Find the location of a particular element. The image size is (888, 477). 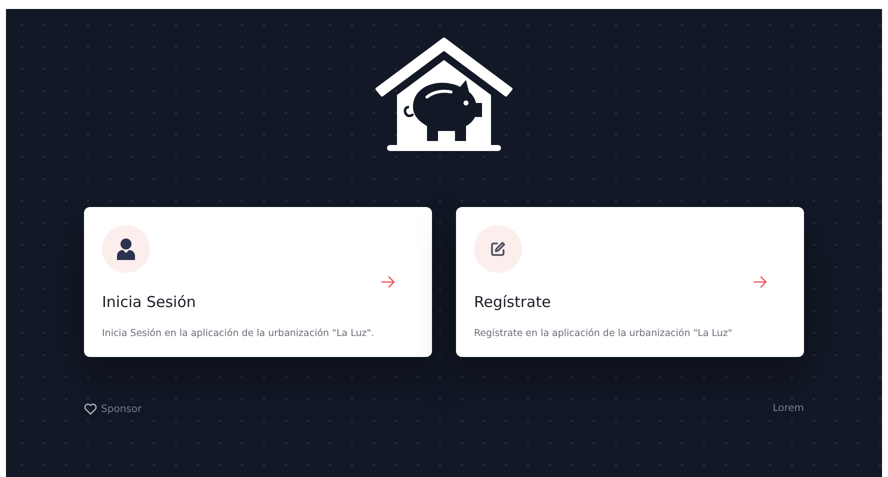

card-title: Regístrate is located at coordinates (513, 302).